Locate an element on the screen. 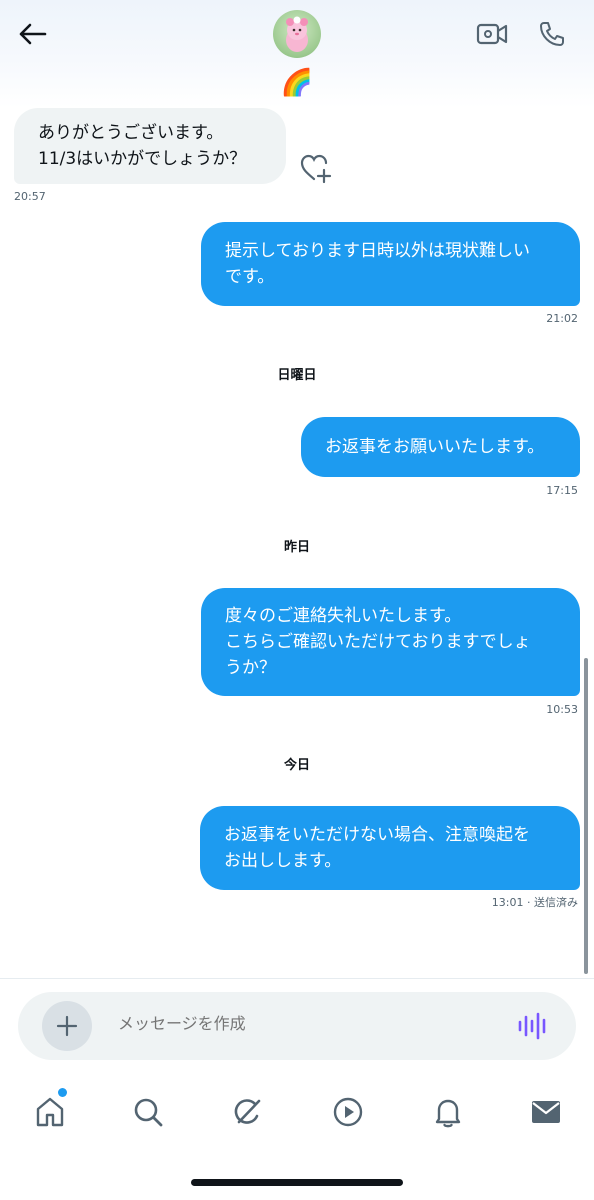 This screenshot has width=594, height=1200. message-timestamp: 20:57 is located at coordinates (30, 196).